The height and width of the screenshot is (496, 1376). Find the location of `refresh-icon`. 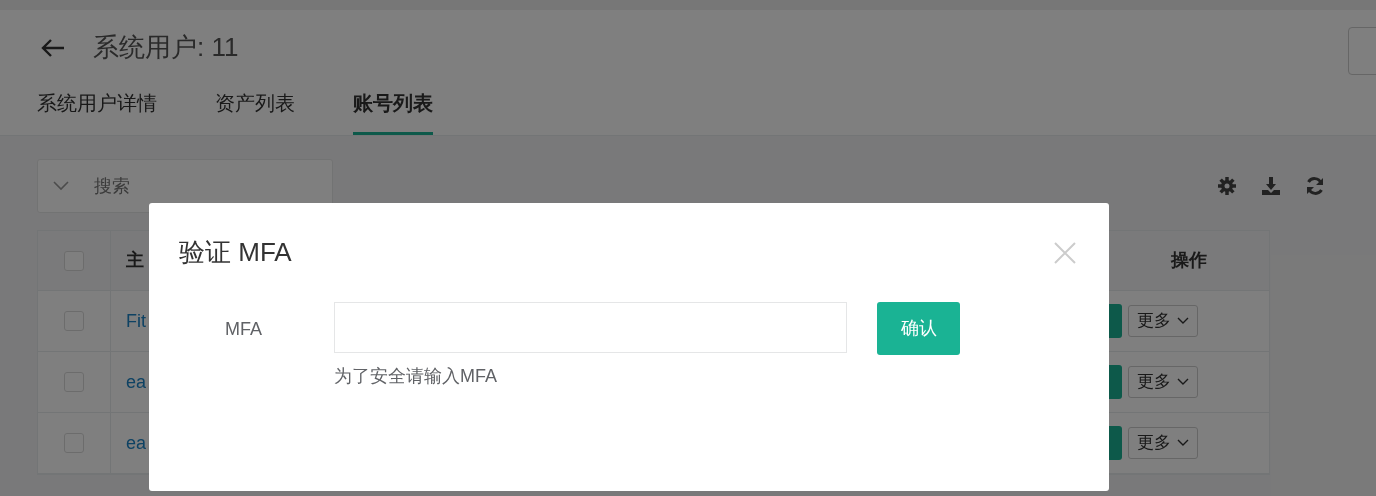

refresh-icon is located at coordinates (1315, 186).